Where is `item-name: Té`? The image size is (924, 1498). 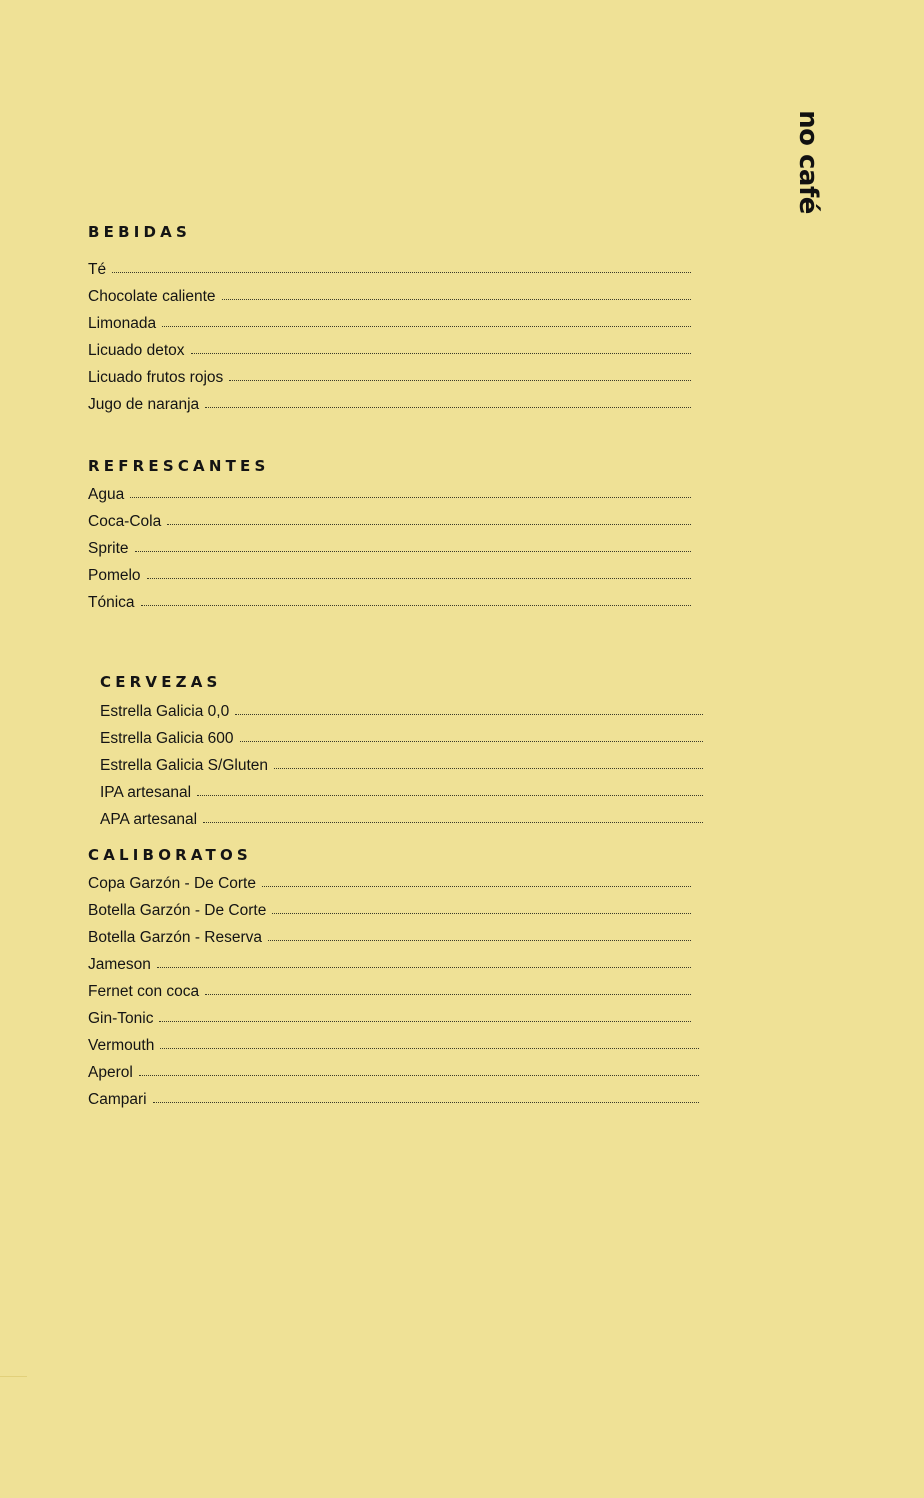 item-name: Té is located at coordinates (97, 269).